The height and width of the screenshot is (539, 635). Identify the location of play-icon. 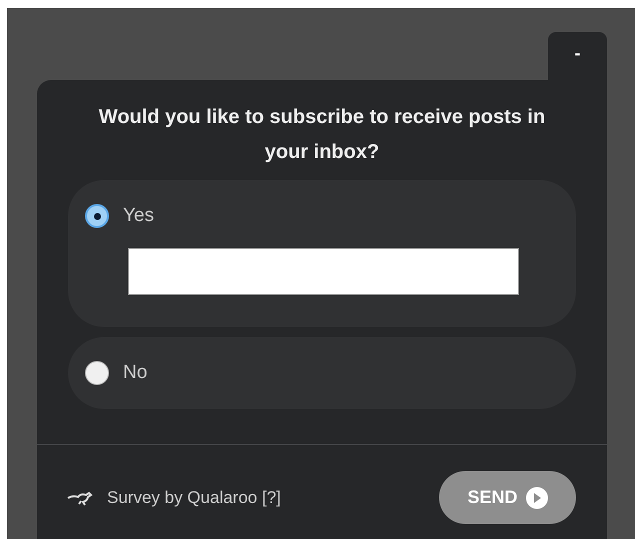
(537, 497).